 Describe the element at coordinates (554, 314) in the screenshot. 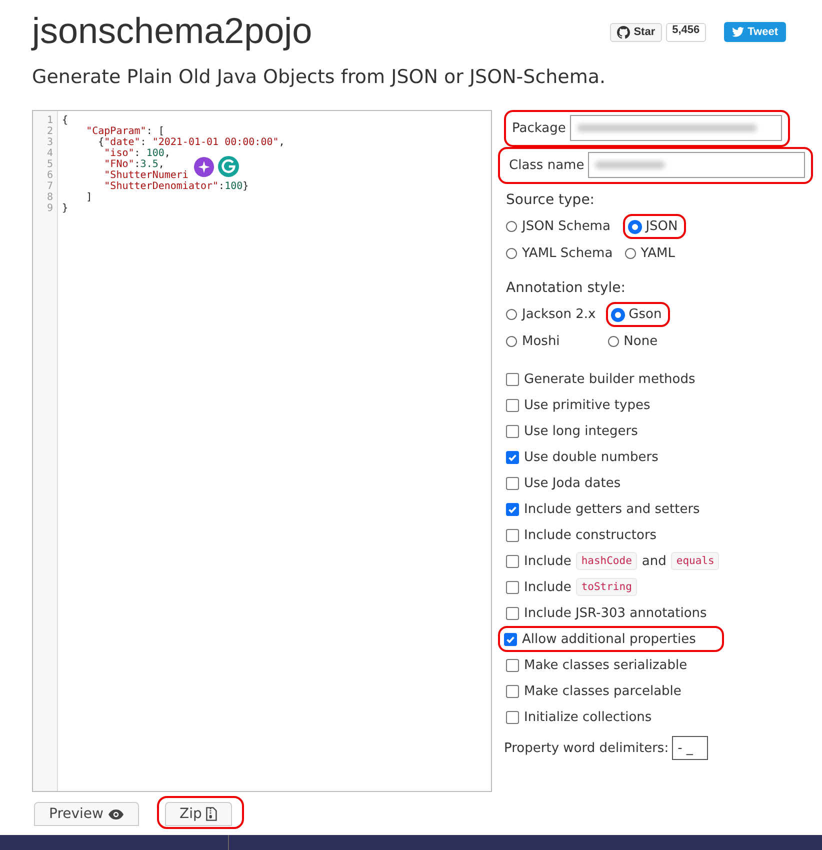

I see `radio-option: Jackson 2.x` at that location.